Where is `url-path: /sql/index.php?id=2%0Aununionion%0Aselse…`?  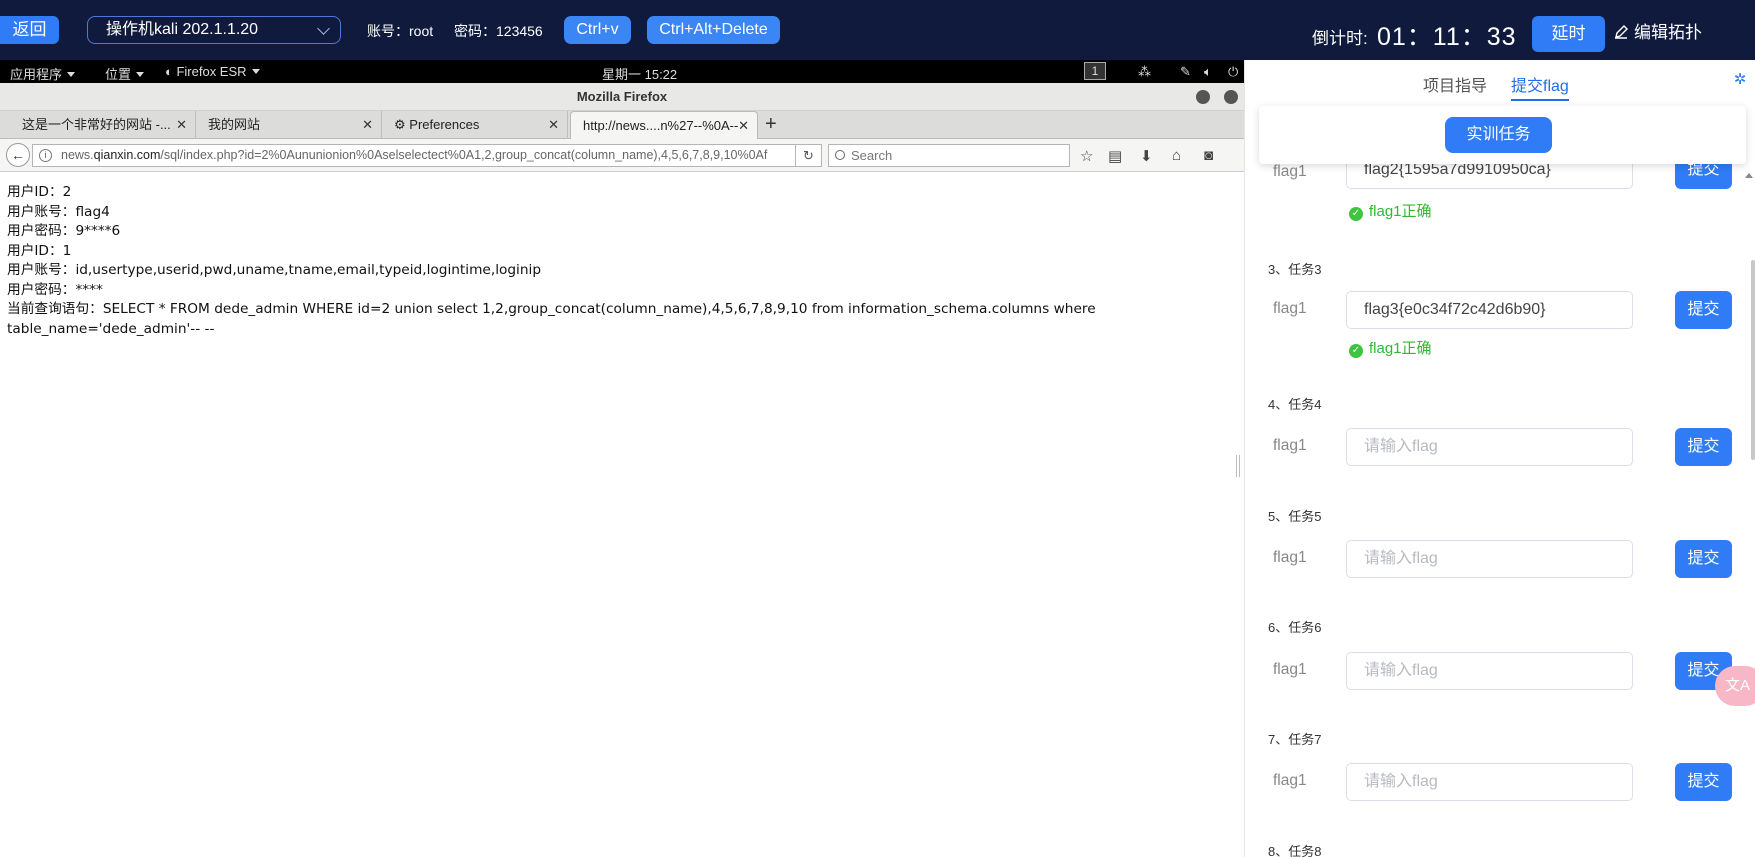 url-path: /sql/index.php?id=2%0Aununionion%0Aselse… is located at coordinates (464, 155).